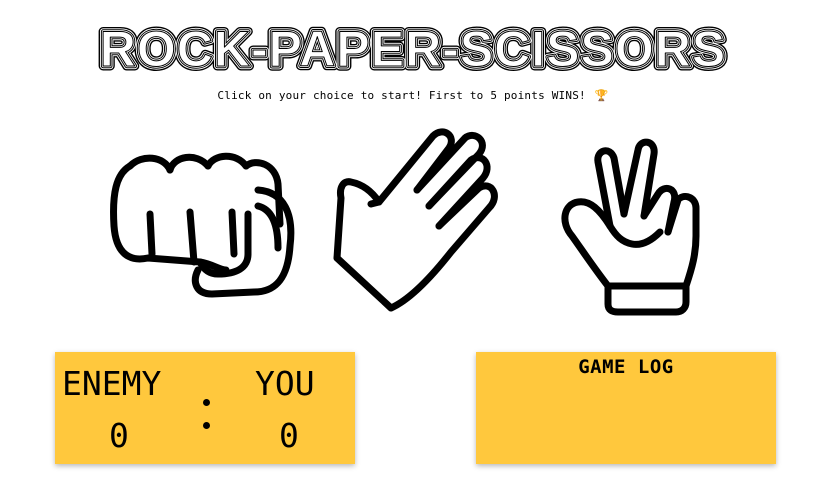  Describe the element at coordinates (289, 435) in the screenshot. I see `you-score: 0` at that location.